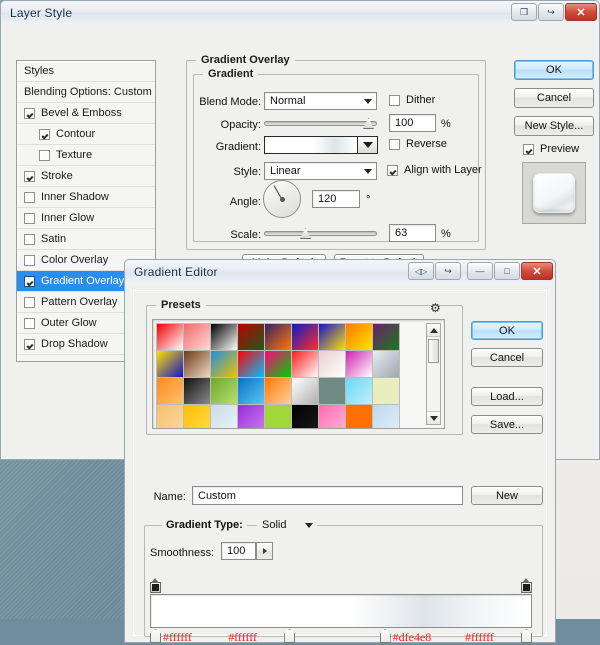  I want to click on reverse-checkbox: Reverse, so click(418, 144).